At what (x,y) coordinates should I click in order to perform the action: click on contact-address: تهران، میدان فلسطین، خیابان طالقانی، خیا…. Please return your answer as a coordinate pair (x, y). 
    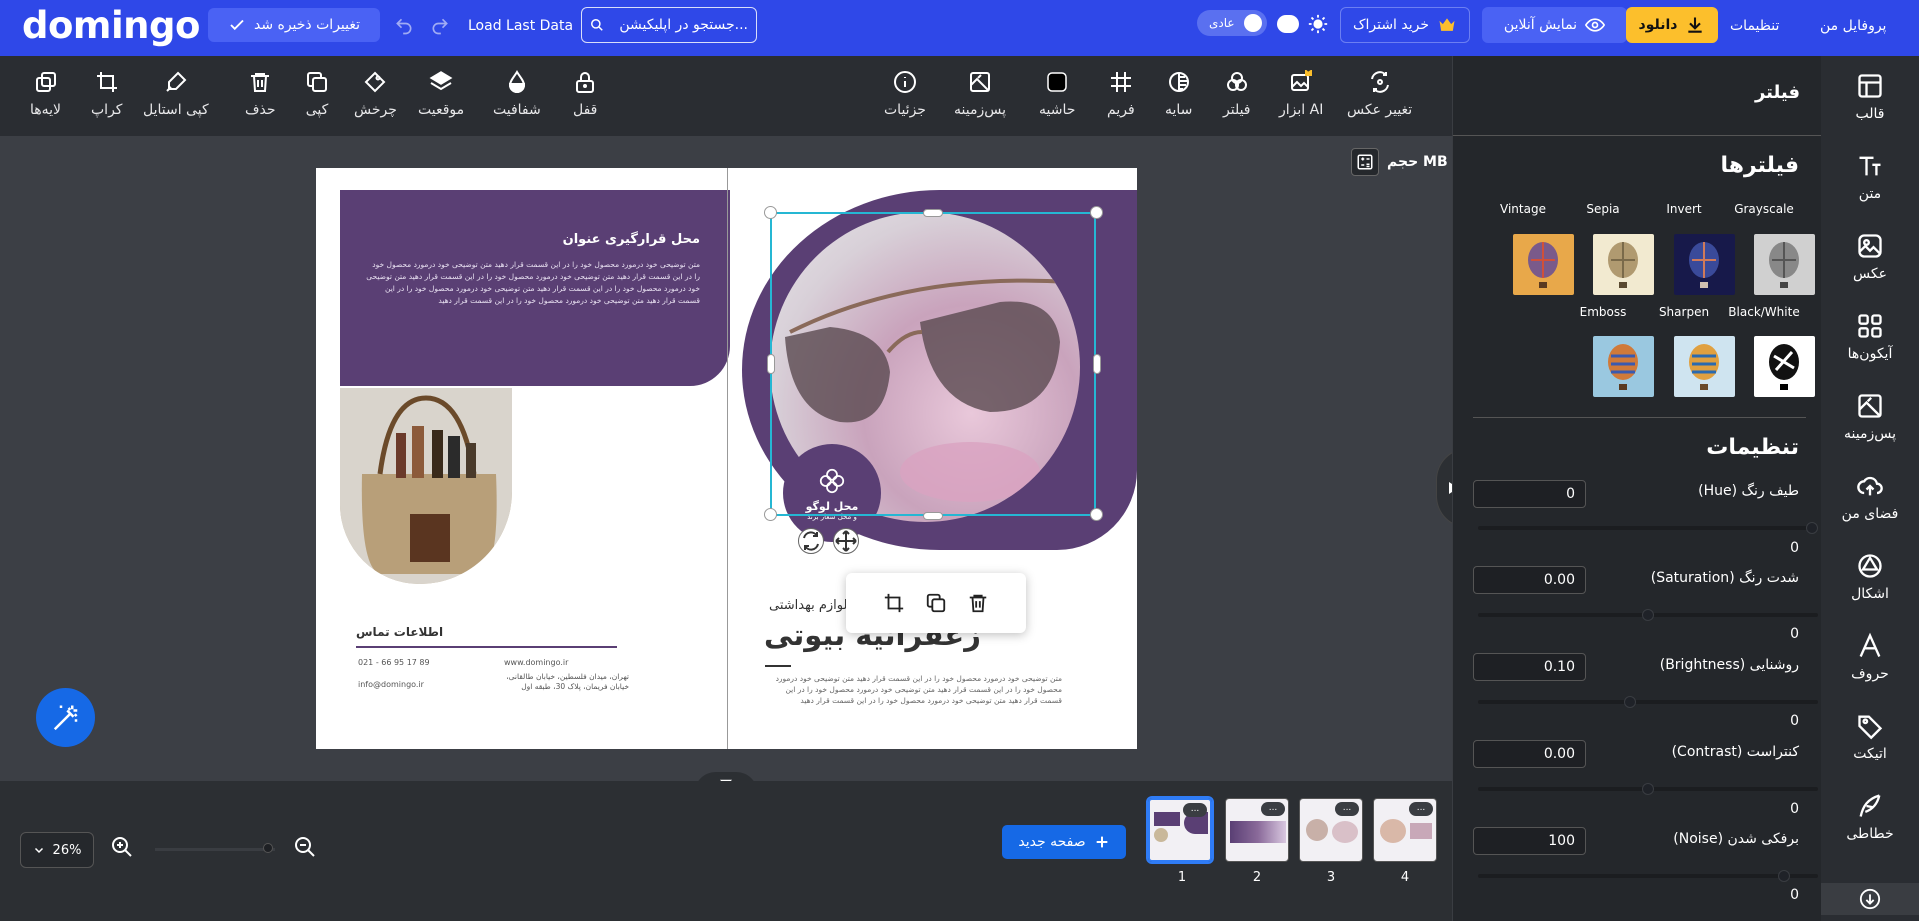
    Looking at the image, I should click on (565, 682).